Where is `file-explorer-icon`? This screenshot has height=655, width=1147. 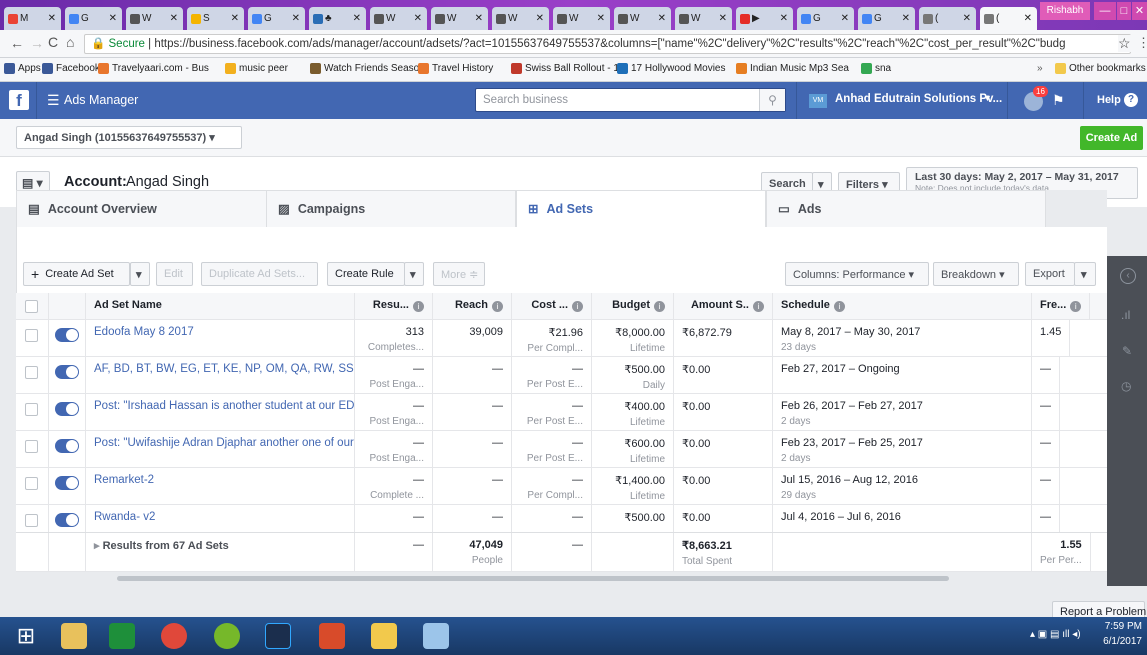
file-explorer-icon is located at coordinates (74, 636).